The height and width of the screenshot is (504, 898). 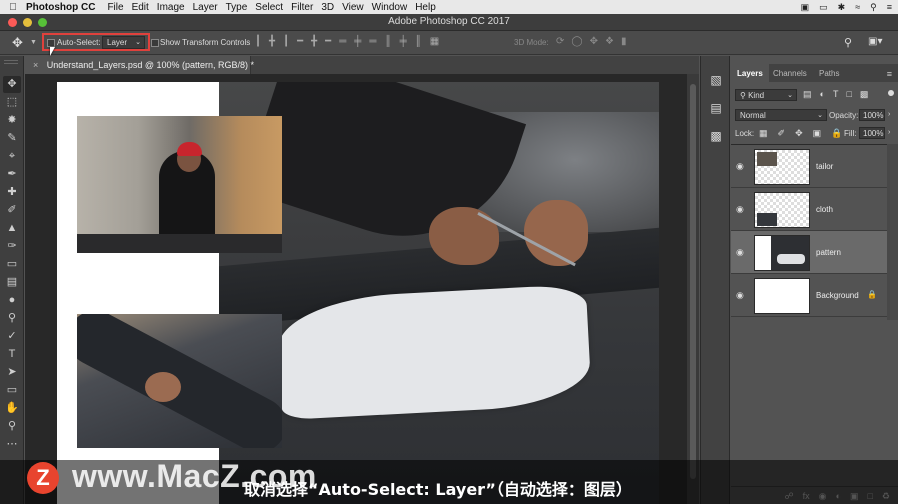 I want to click on healing-brush-tool-icon: ✚, so click(x=12, y=192).